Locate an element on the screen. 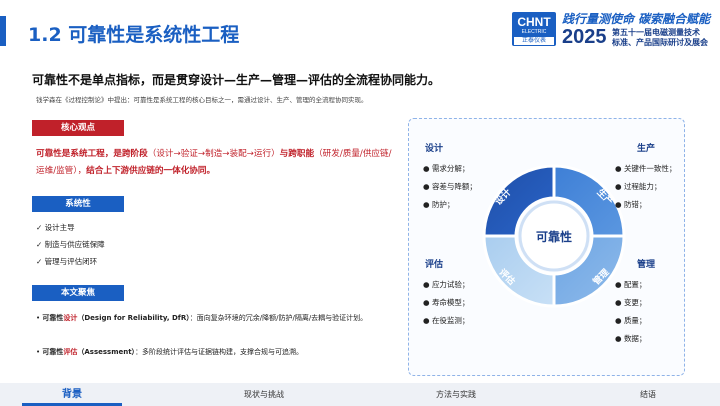  quad-title-design: 设计 is located at coordinates (434, 149).